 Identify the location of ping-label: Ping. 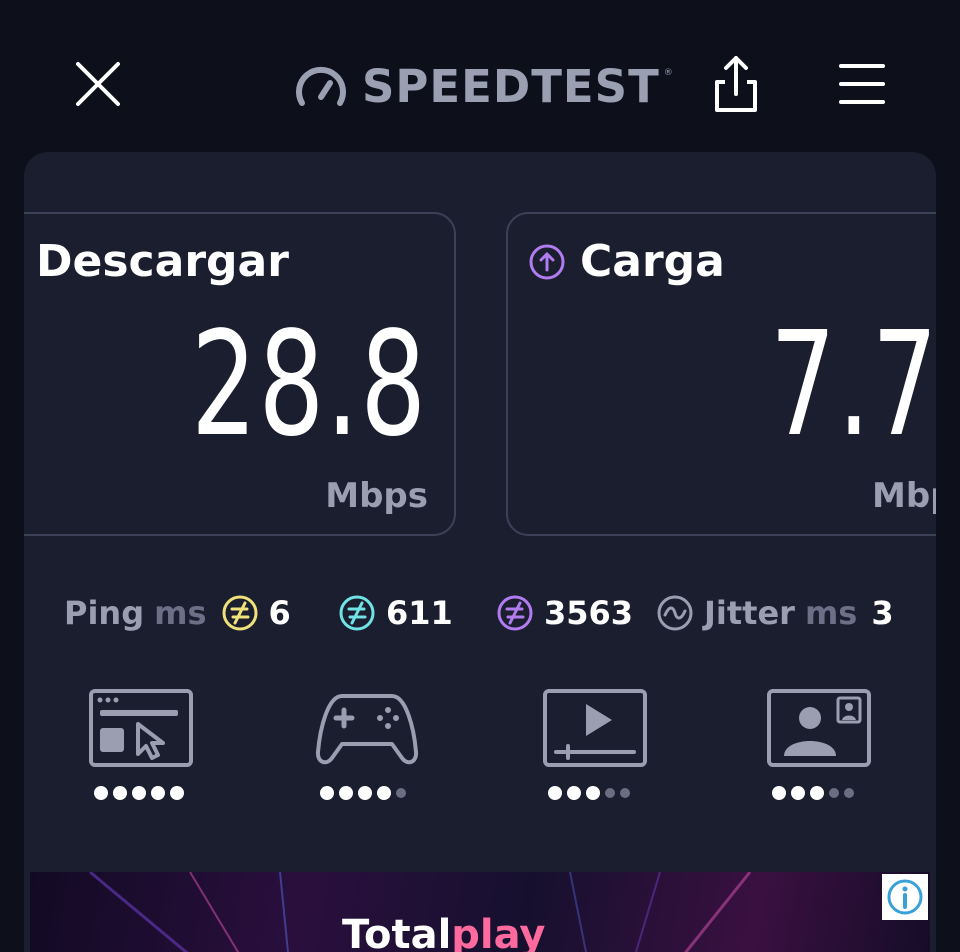
(104, 613).